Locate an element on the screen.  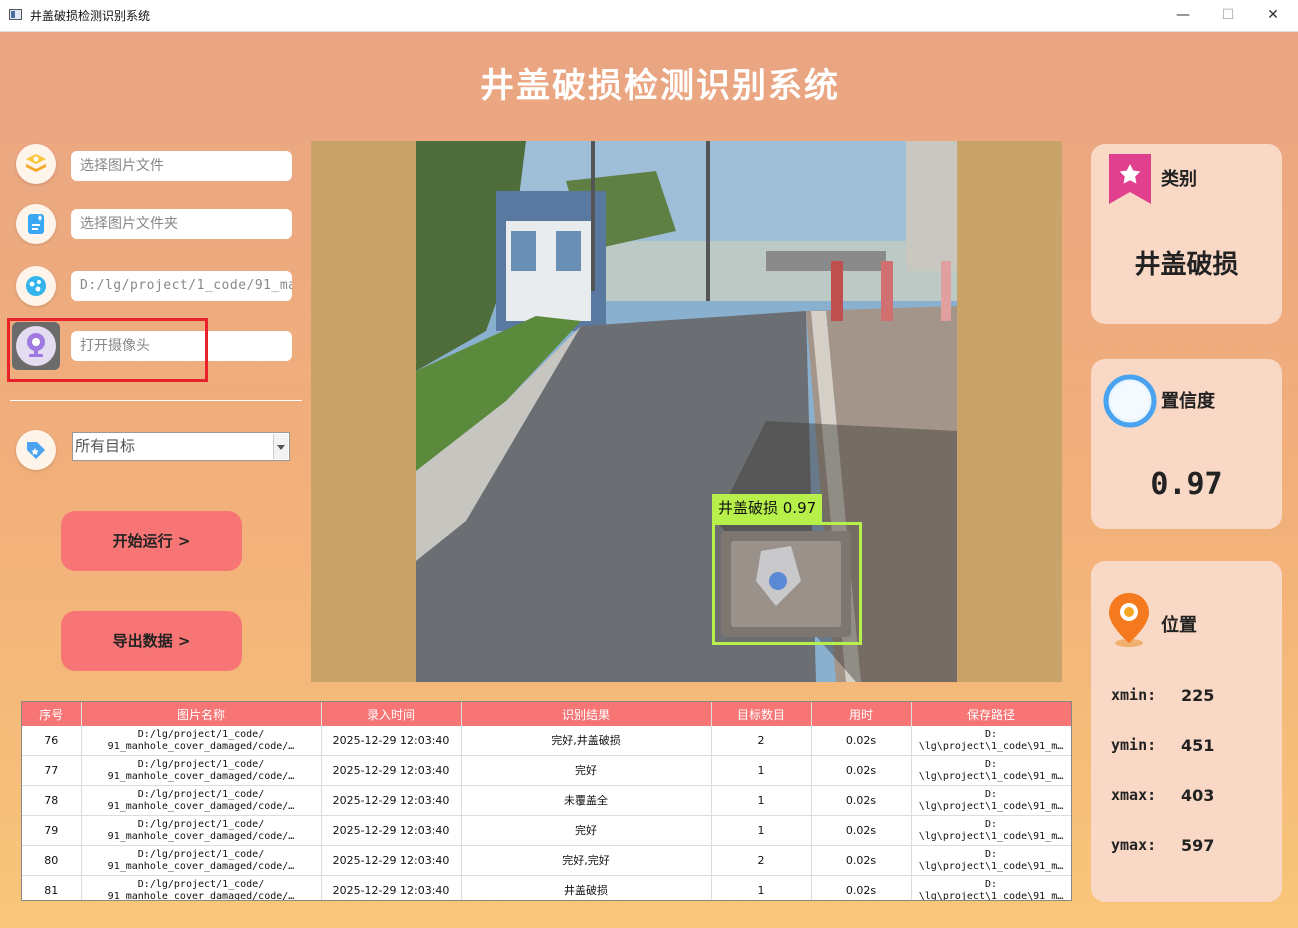
image-folder-input: 选择图片文件夹 is located at coordinates (181, 224).